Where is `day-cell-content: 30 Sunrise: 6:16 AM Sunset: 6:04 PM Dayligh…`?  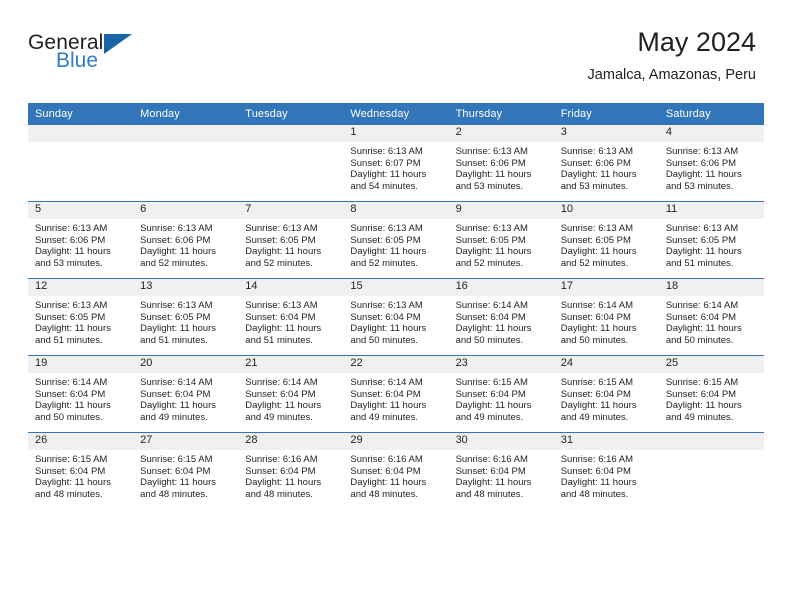
day-cell-content: 30 Sunrise: 6:16 AM Sunset: 6:04 PM Dayligh… is located at coordinates (501, 471).